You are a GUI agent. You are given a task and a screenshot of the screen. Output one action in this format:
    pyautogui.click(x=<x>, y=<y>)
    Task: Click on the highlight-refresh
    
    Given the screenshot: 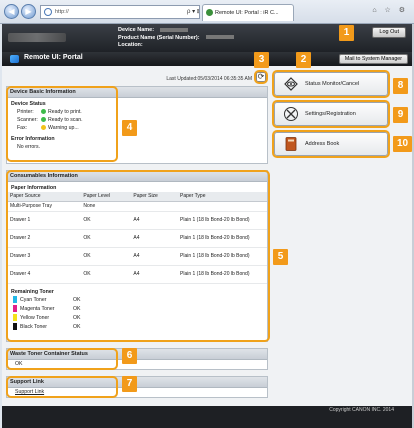 What is the action you would take?
    pyautogui.click(x=261, y=77)
    